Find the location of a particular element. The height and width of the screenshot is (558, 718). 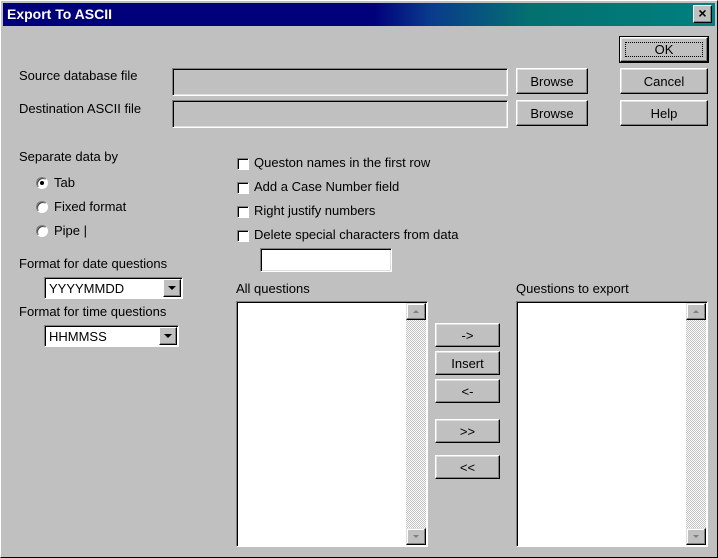

source-file-input is located at coordinates (340, 82).